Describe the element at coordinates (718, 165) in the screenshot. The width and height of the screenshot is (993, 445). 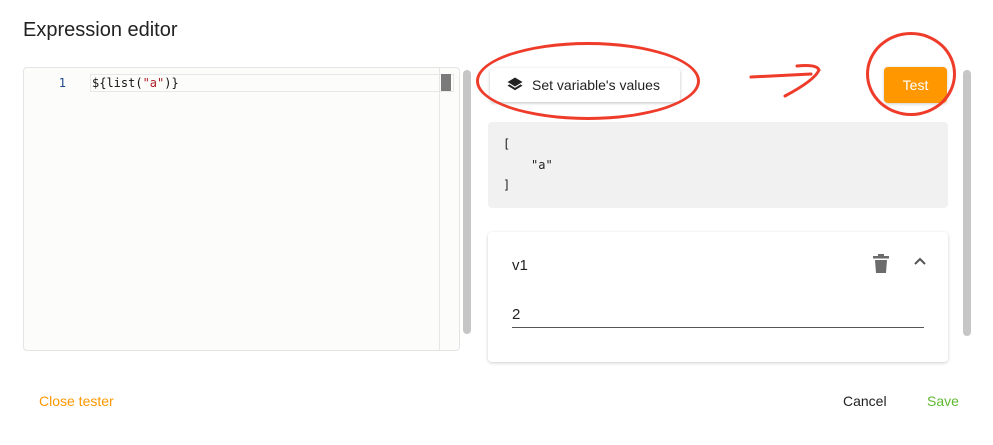
I see `result-output: [ "a" ]` at that location.